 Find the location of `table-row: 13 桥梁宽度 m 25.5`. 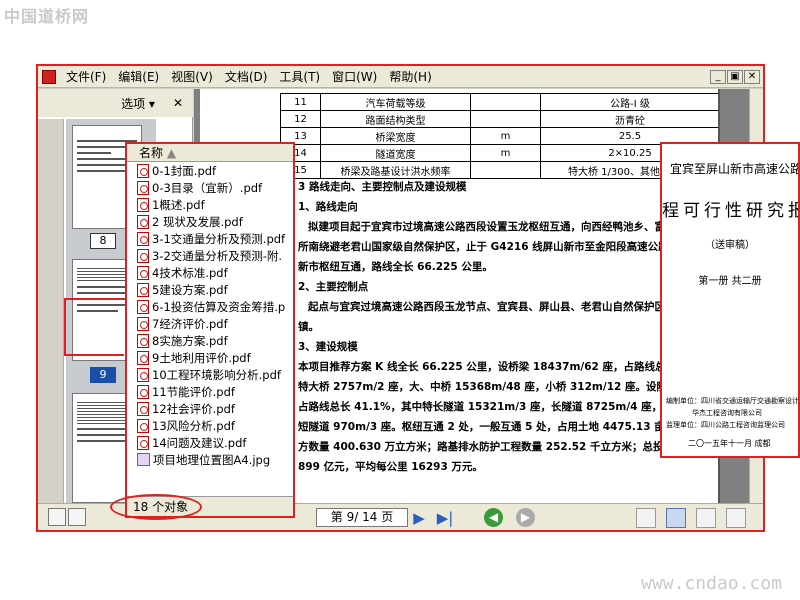

table-row: 13 桥梁宽度 m 25.5 is located at coordinates (499, 136).